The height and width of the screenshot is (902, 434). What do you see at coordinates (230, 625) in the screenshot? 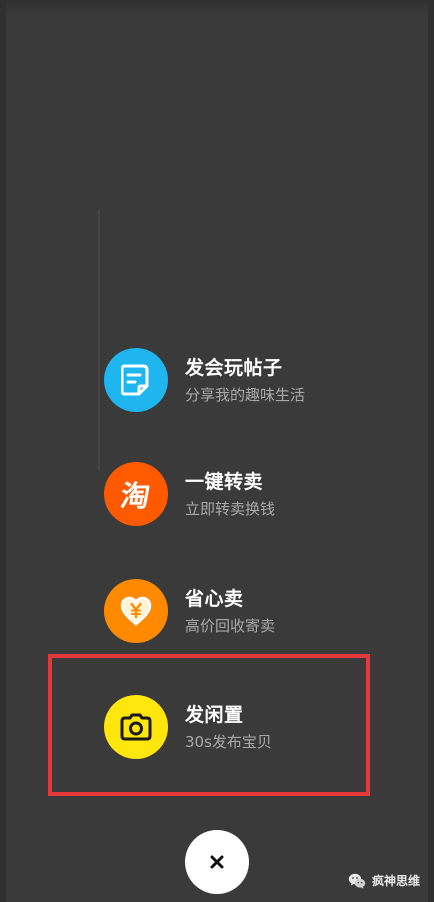
I see `menu-item-subtitle: 高价回收寄卖` at bounding box center [230, 625].